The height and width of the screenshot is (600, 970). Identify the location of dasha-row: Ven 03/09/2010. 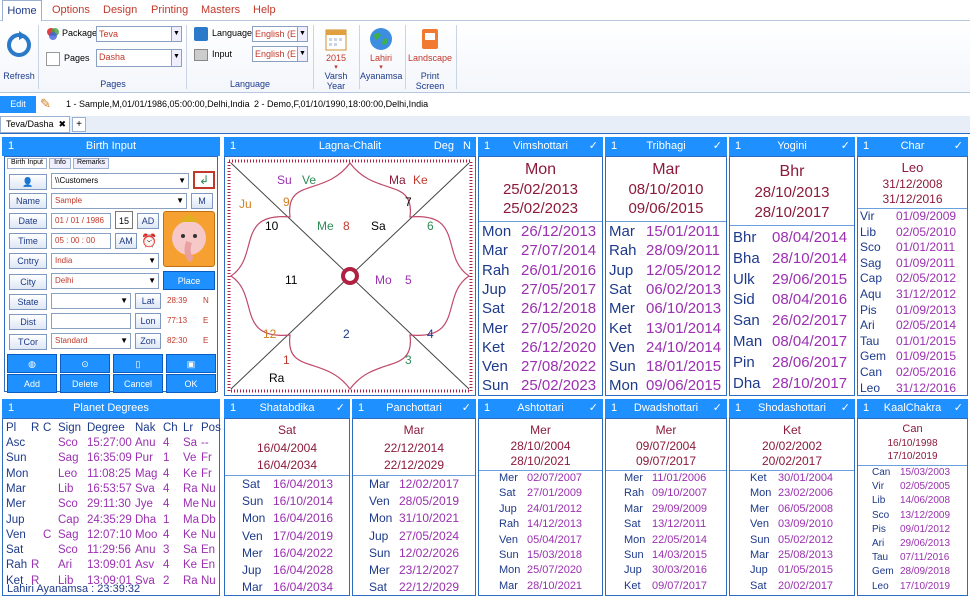
(792, 525).